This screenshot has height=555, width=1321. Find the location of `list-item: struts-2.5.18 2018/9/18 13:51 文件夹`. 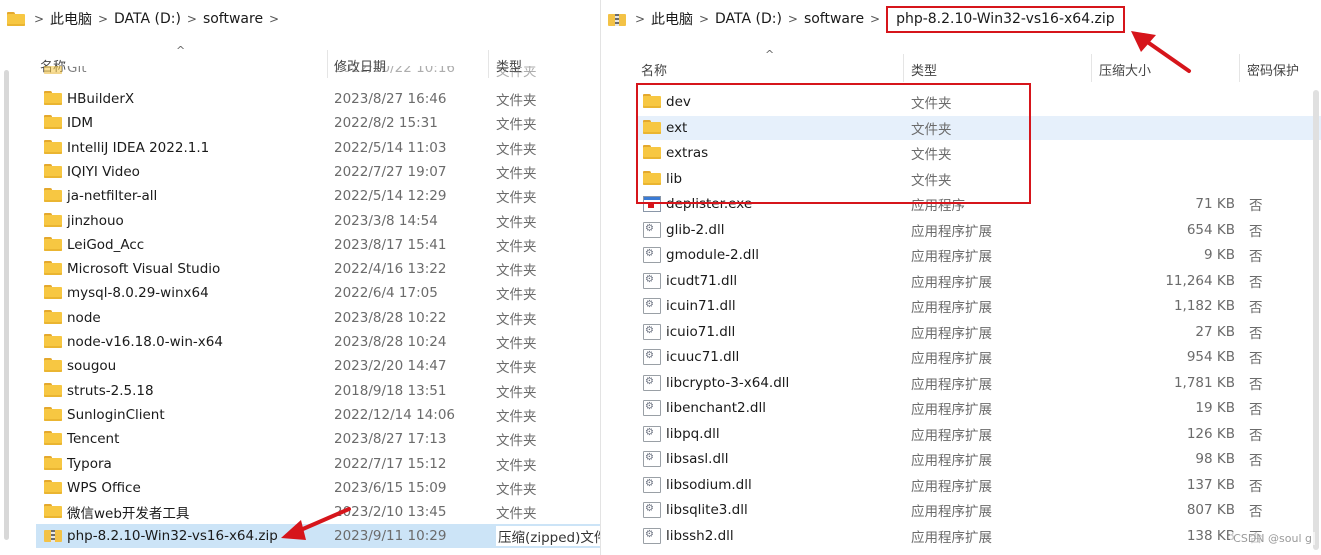

list-item: struts-2.5.18 2018/9/18 13:51 文件夹 is located at coordinates (300, 391).